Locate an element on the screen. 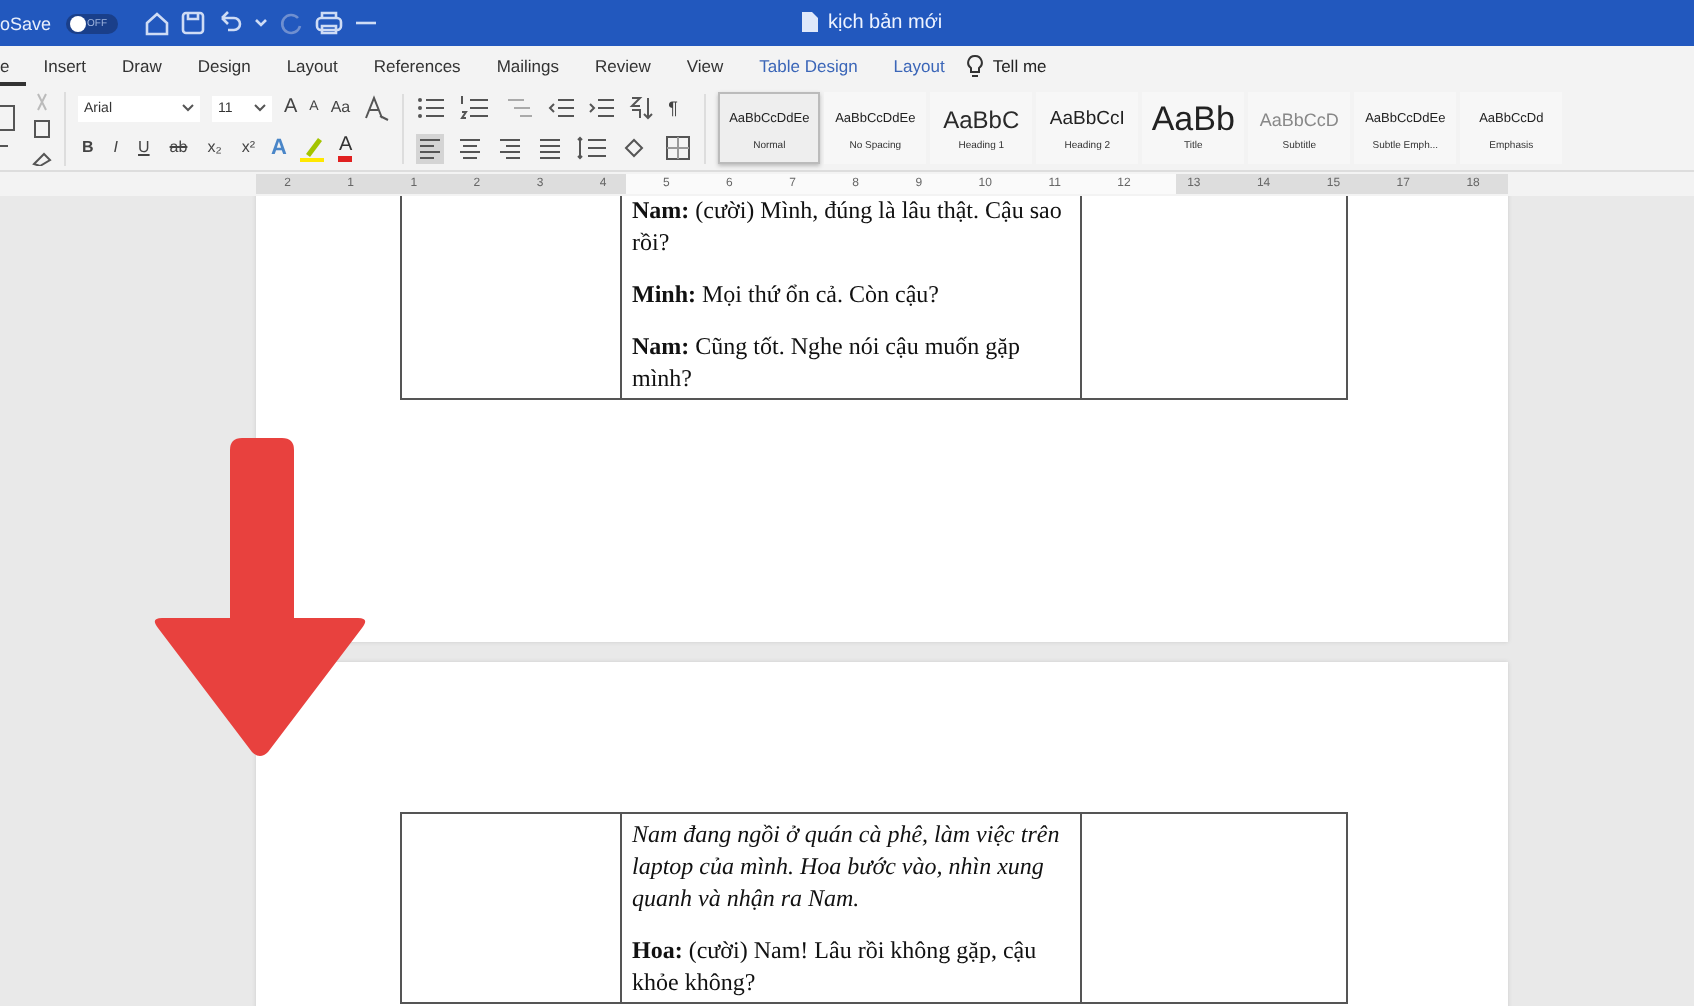 This screenshot has width=1694, height=1006. tell-me-button: Tell me is located at coordinates (1004, 66).